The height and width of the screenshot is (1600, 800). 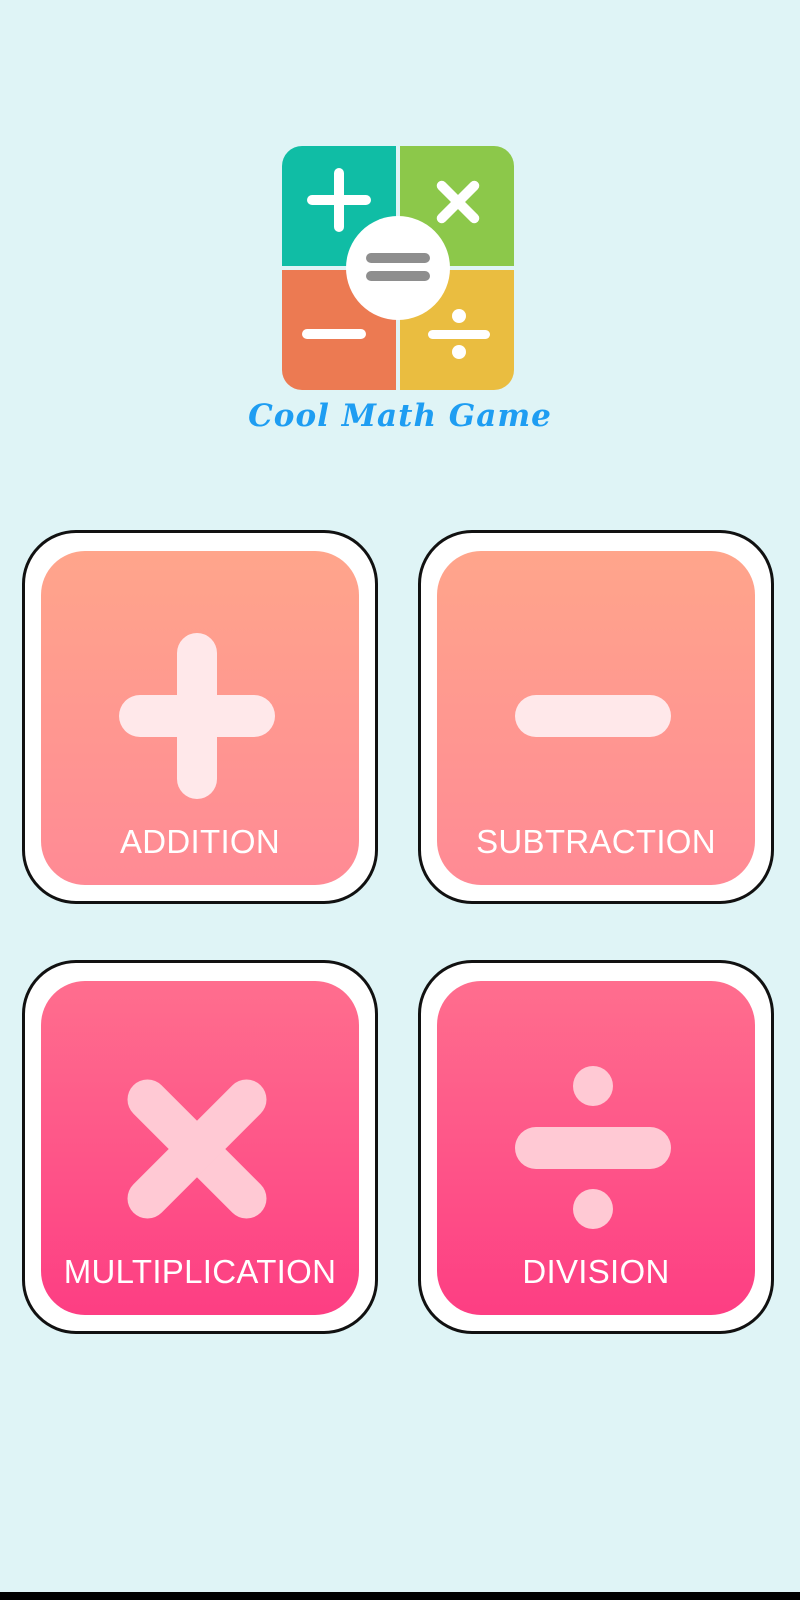 I want to click on multiplication-button: MULTIPLICATION, so click(x=200, y=1147).